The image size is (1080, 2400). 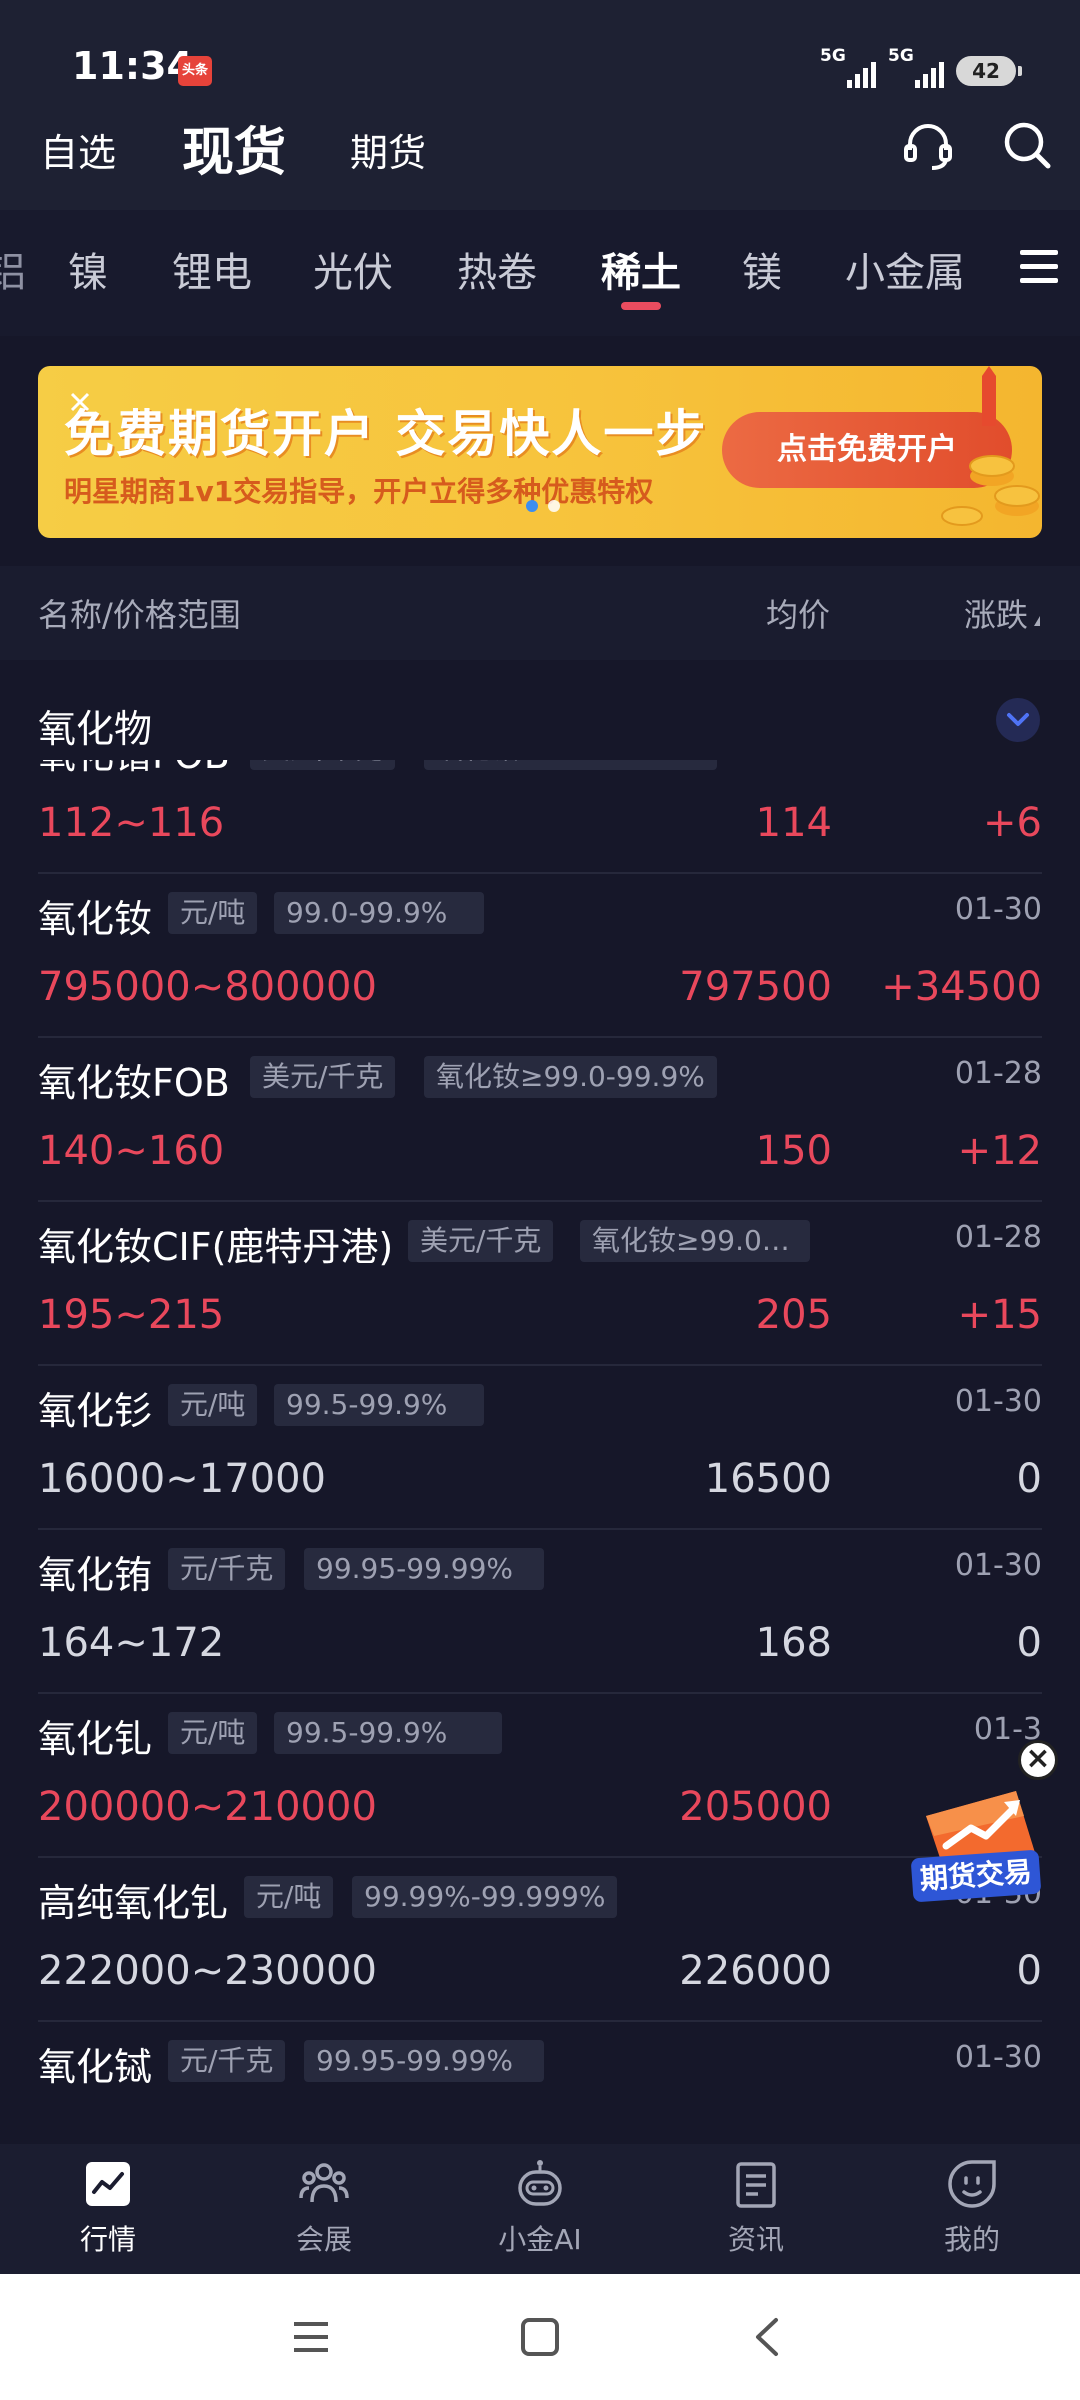 What do you see at coordinates (848, 68) in the screenshot?
I see `signal-icon: 5G` at bounding box center [848, 68].